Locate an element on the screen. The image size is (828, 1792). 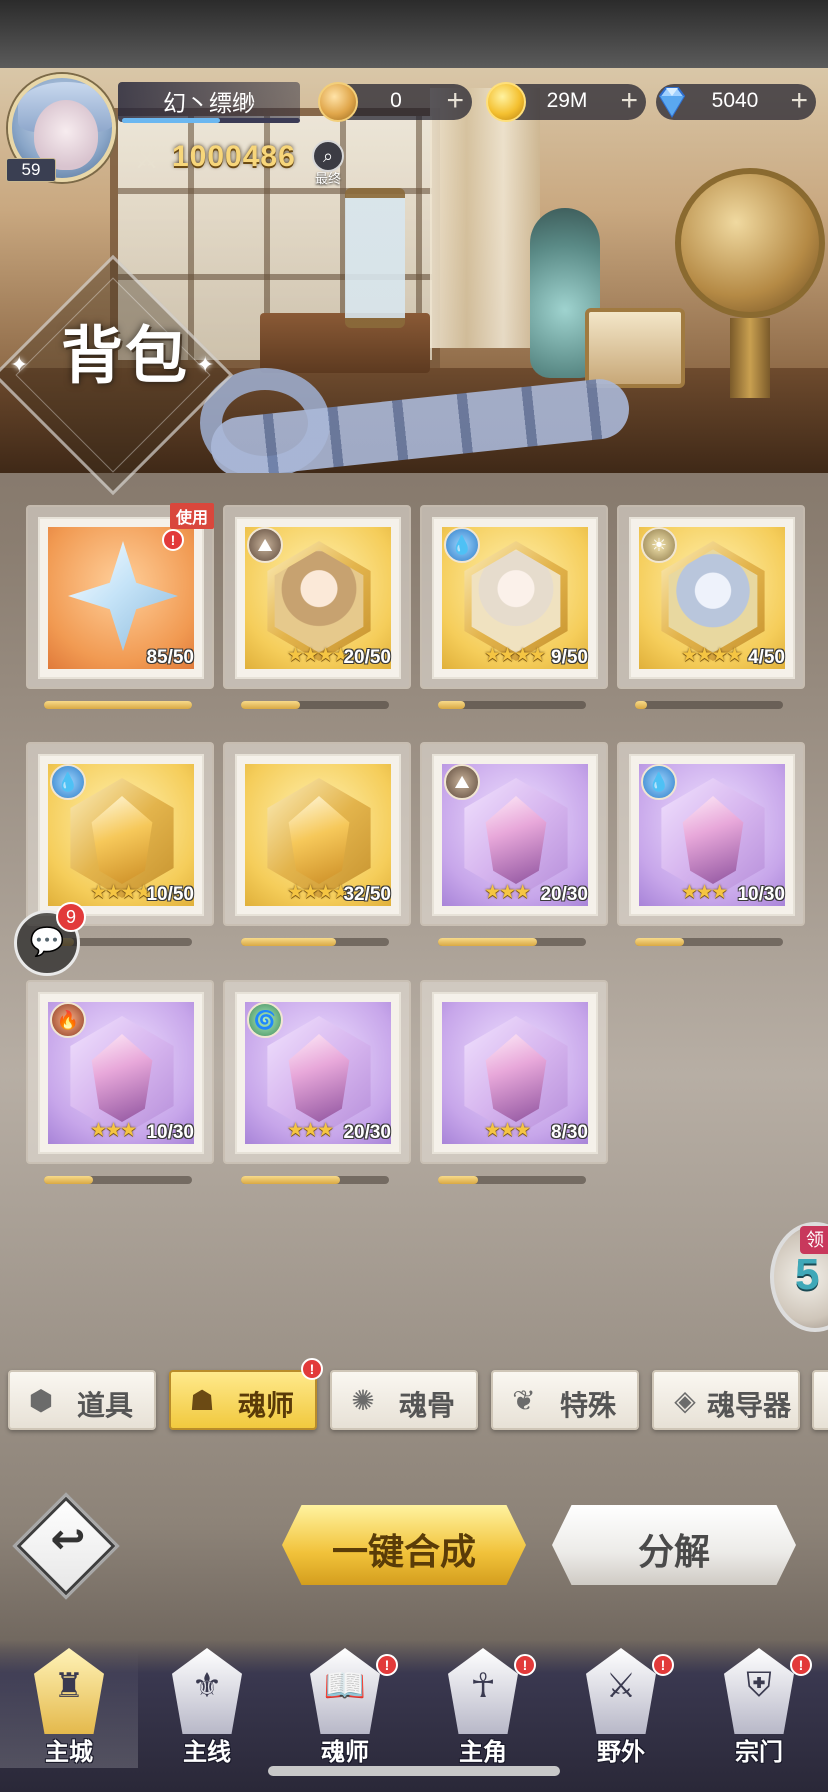
add-coin-button: + is located at coordinates (455, 101).